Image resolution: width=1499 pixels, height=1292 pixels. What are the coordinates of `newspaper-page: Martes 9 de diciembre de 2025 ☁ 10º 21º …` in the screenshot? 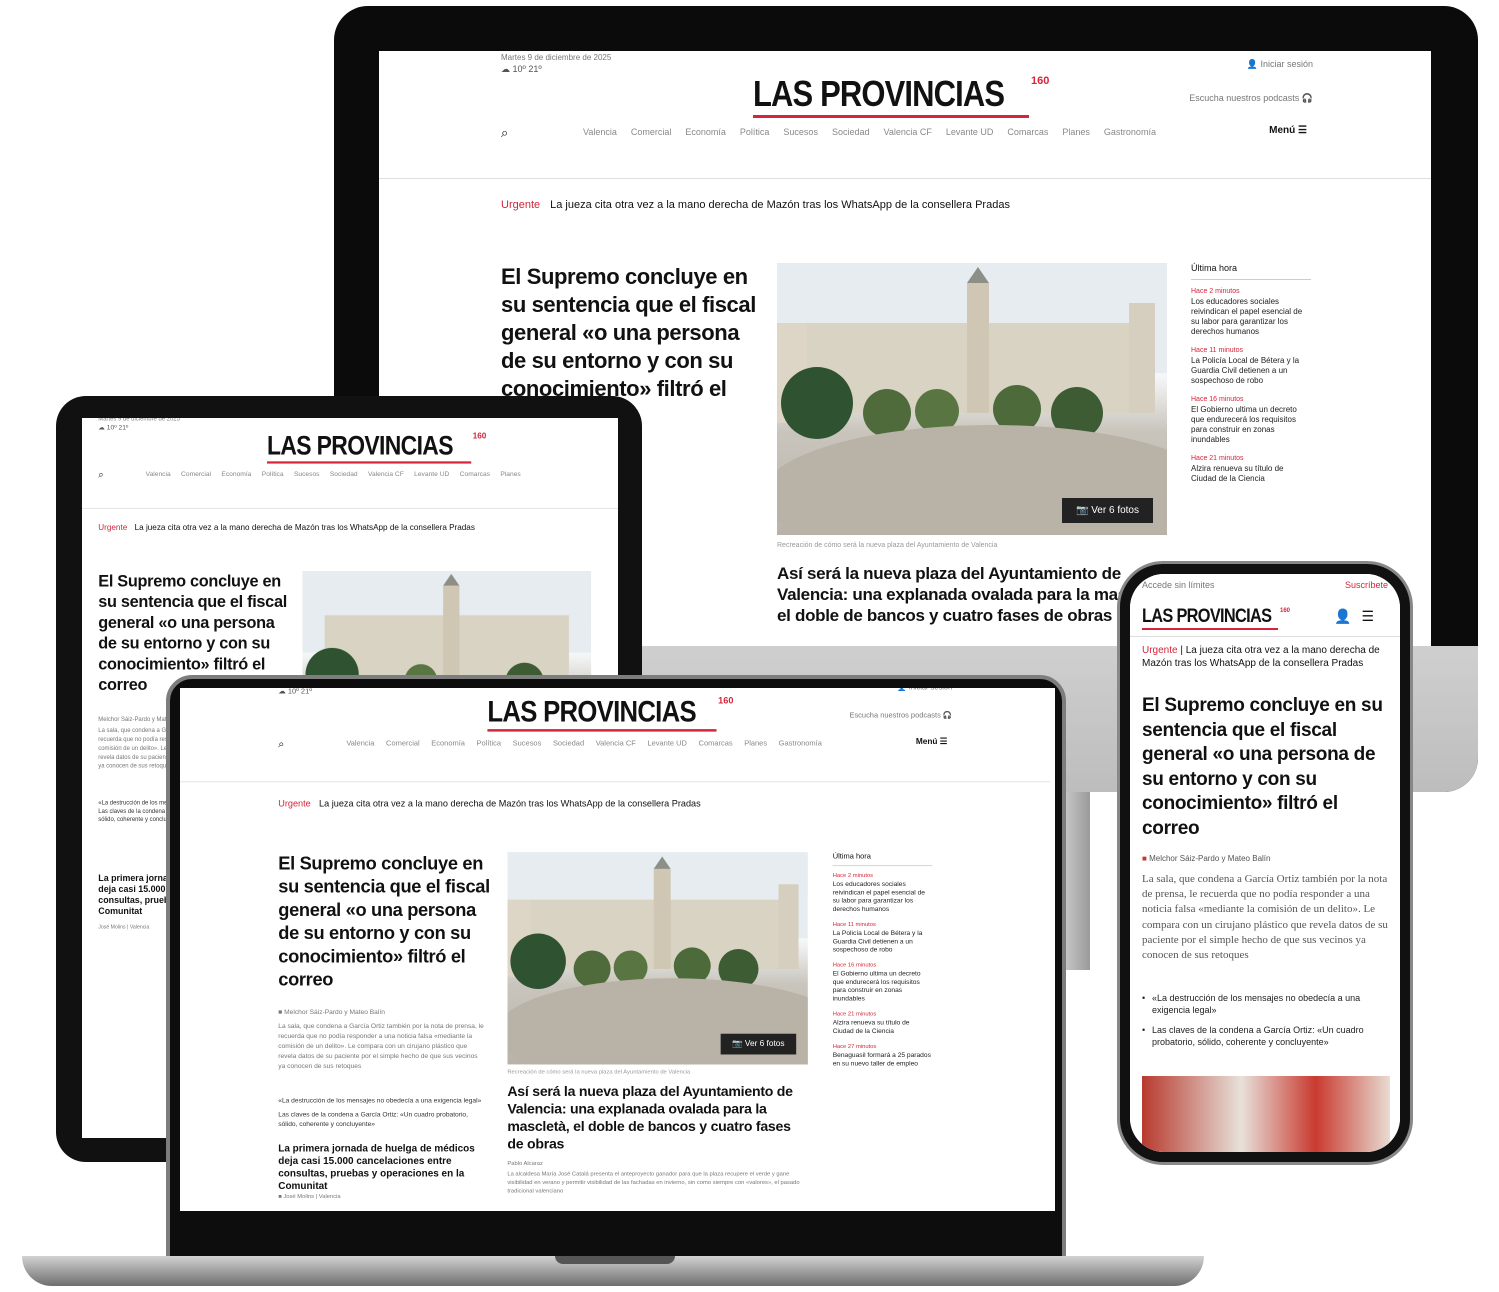 It's located at (350, 674).